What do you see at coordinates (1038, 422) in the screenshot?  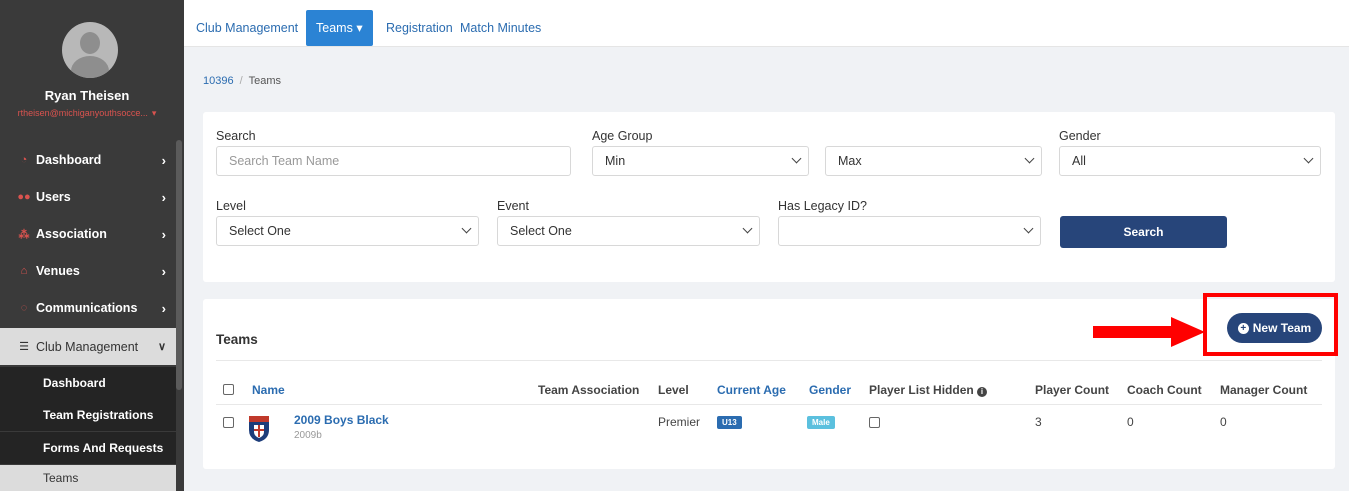 I see `player-count: 3` at bounding box center [1038, 422].